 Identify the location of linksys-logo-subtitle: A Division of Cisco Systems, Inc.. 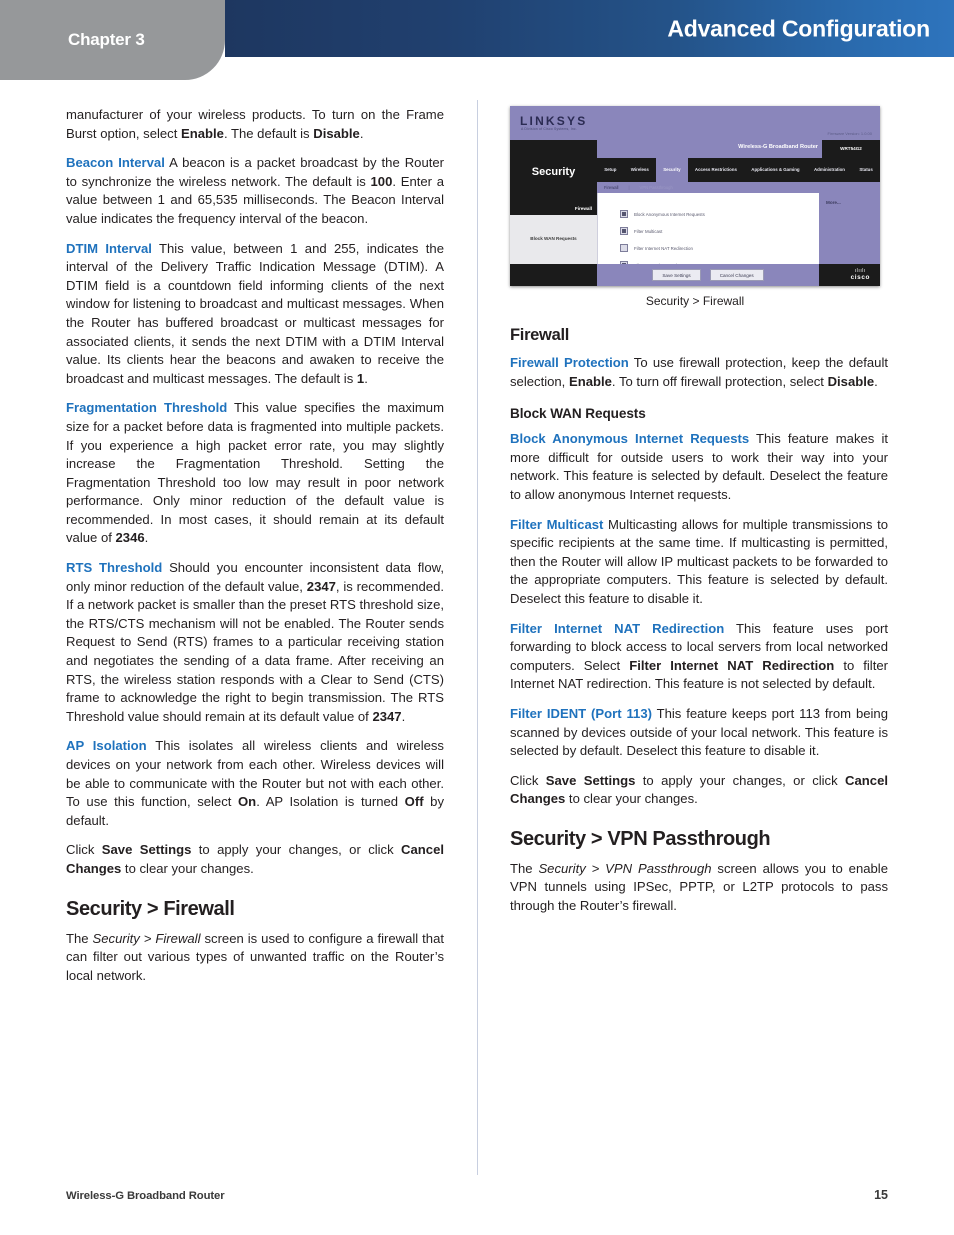
(549, 129).